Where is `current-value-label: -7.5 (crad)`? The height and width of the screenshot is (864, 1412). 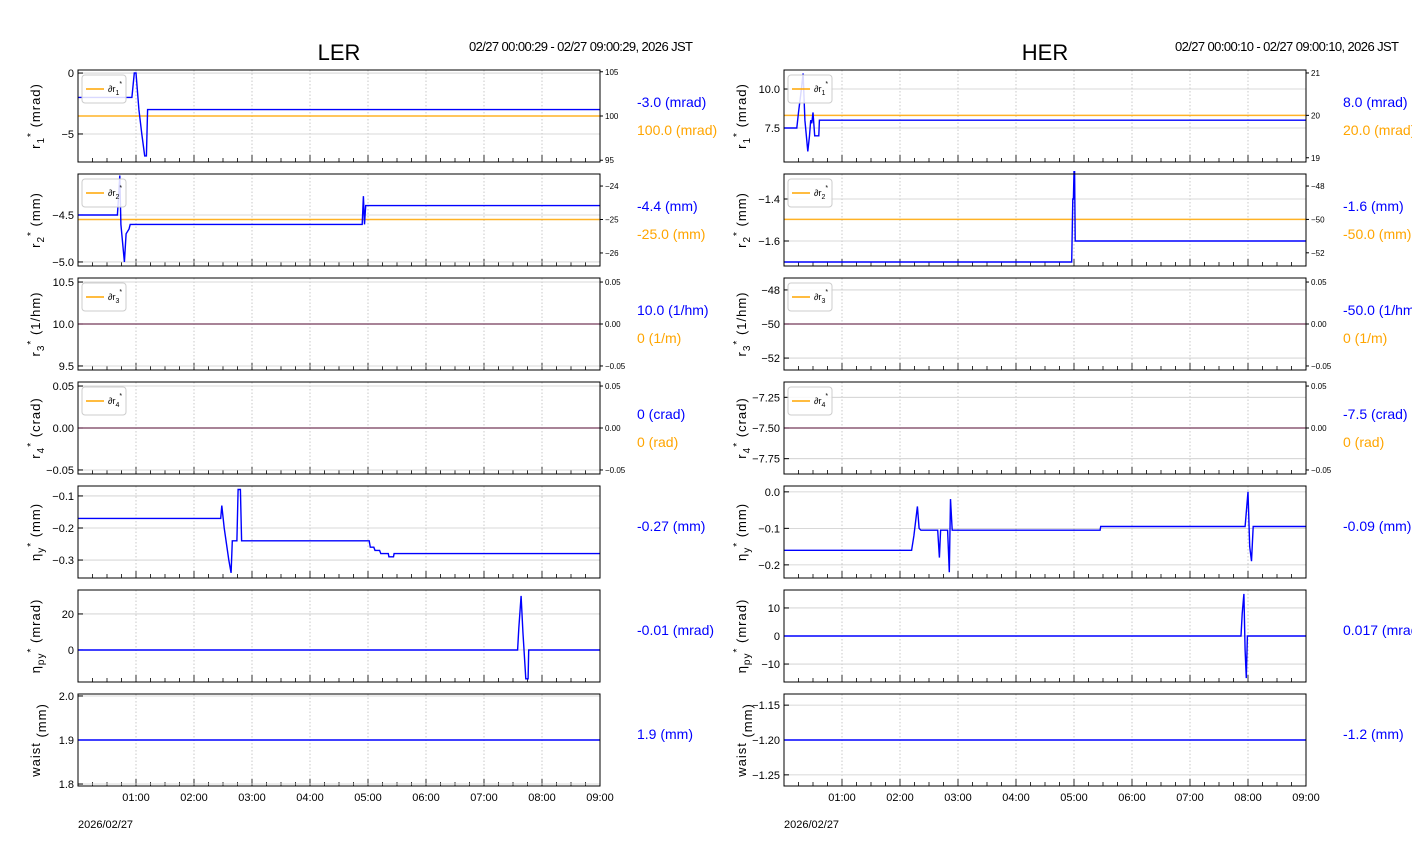 current-value-label: -7.5 (crad) is located at coordinates (1375, 414).